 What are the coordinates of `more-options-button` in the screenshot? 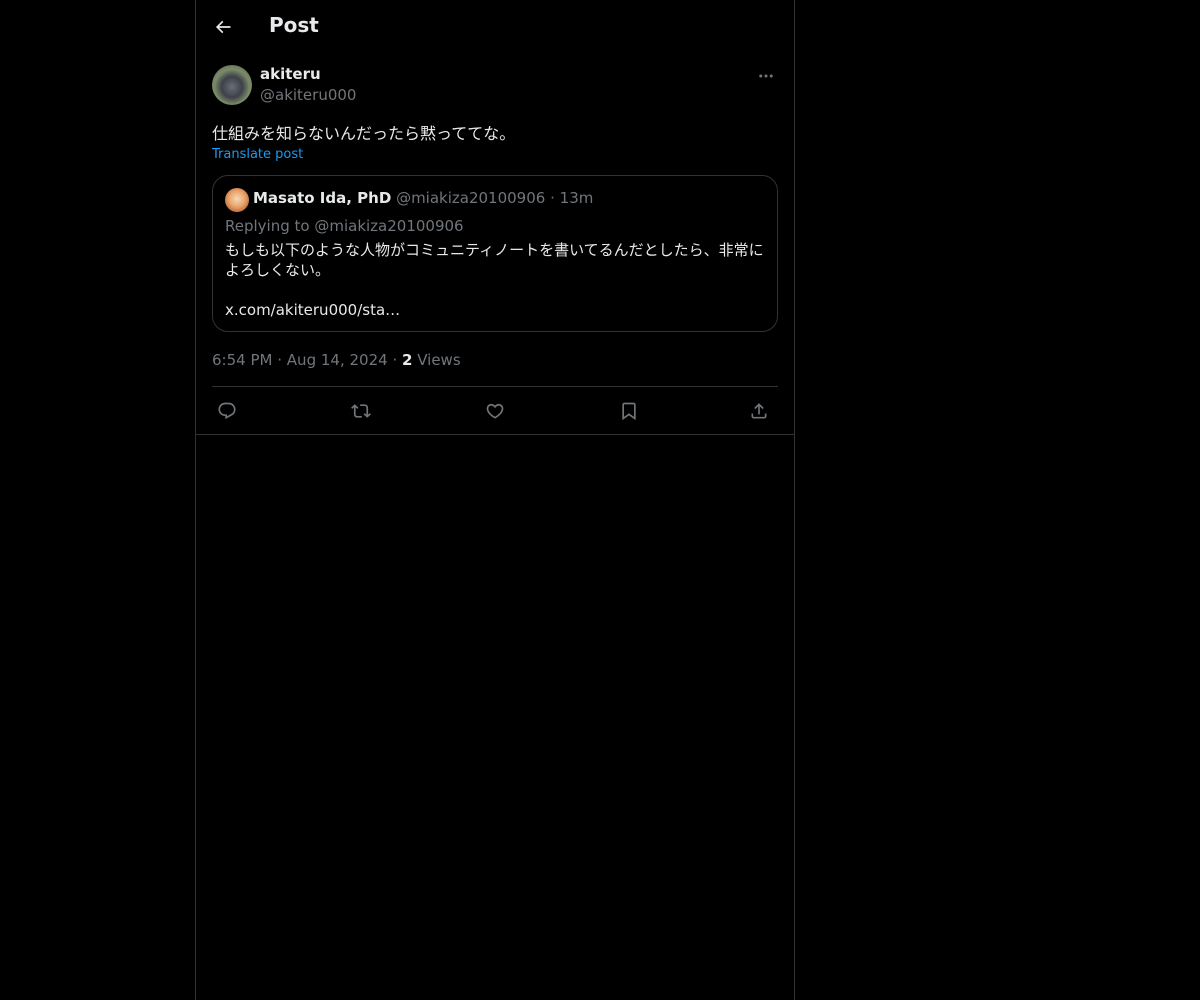 It's located at (766, 76).